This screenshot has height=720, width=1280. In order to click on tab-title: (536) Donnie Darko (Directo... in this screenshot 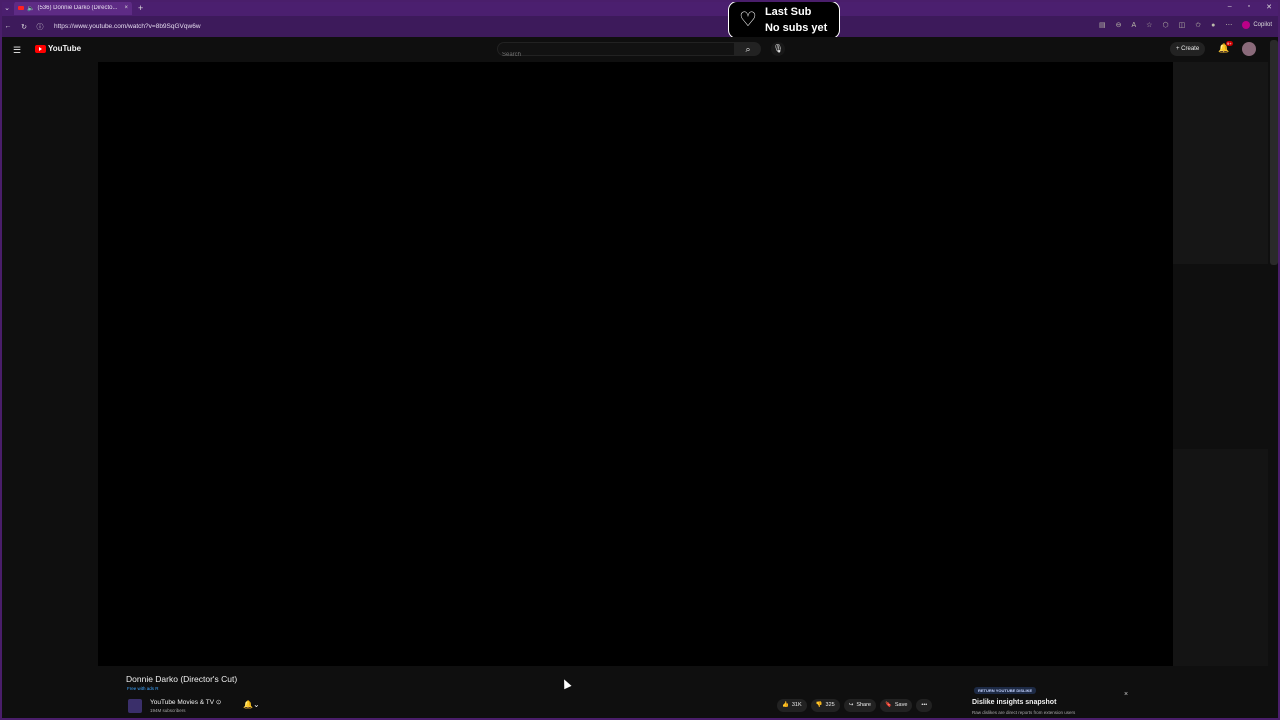, I will do `click(77, 8)`.